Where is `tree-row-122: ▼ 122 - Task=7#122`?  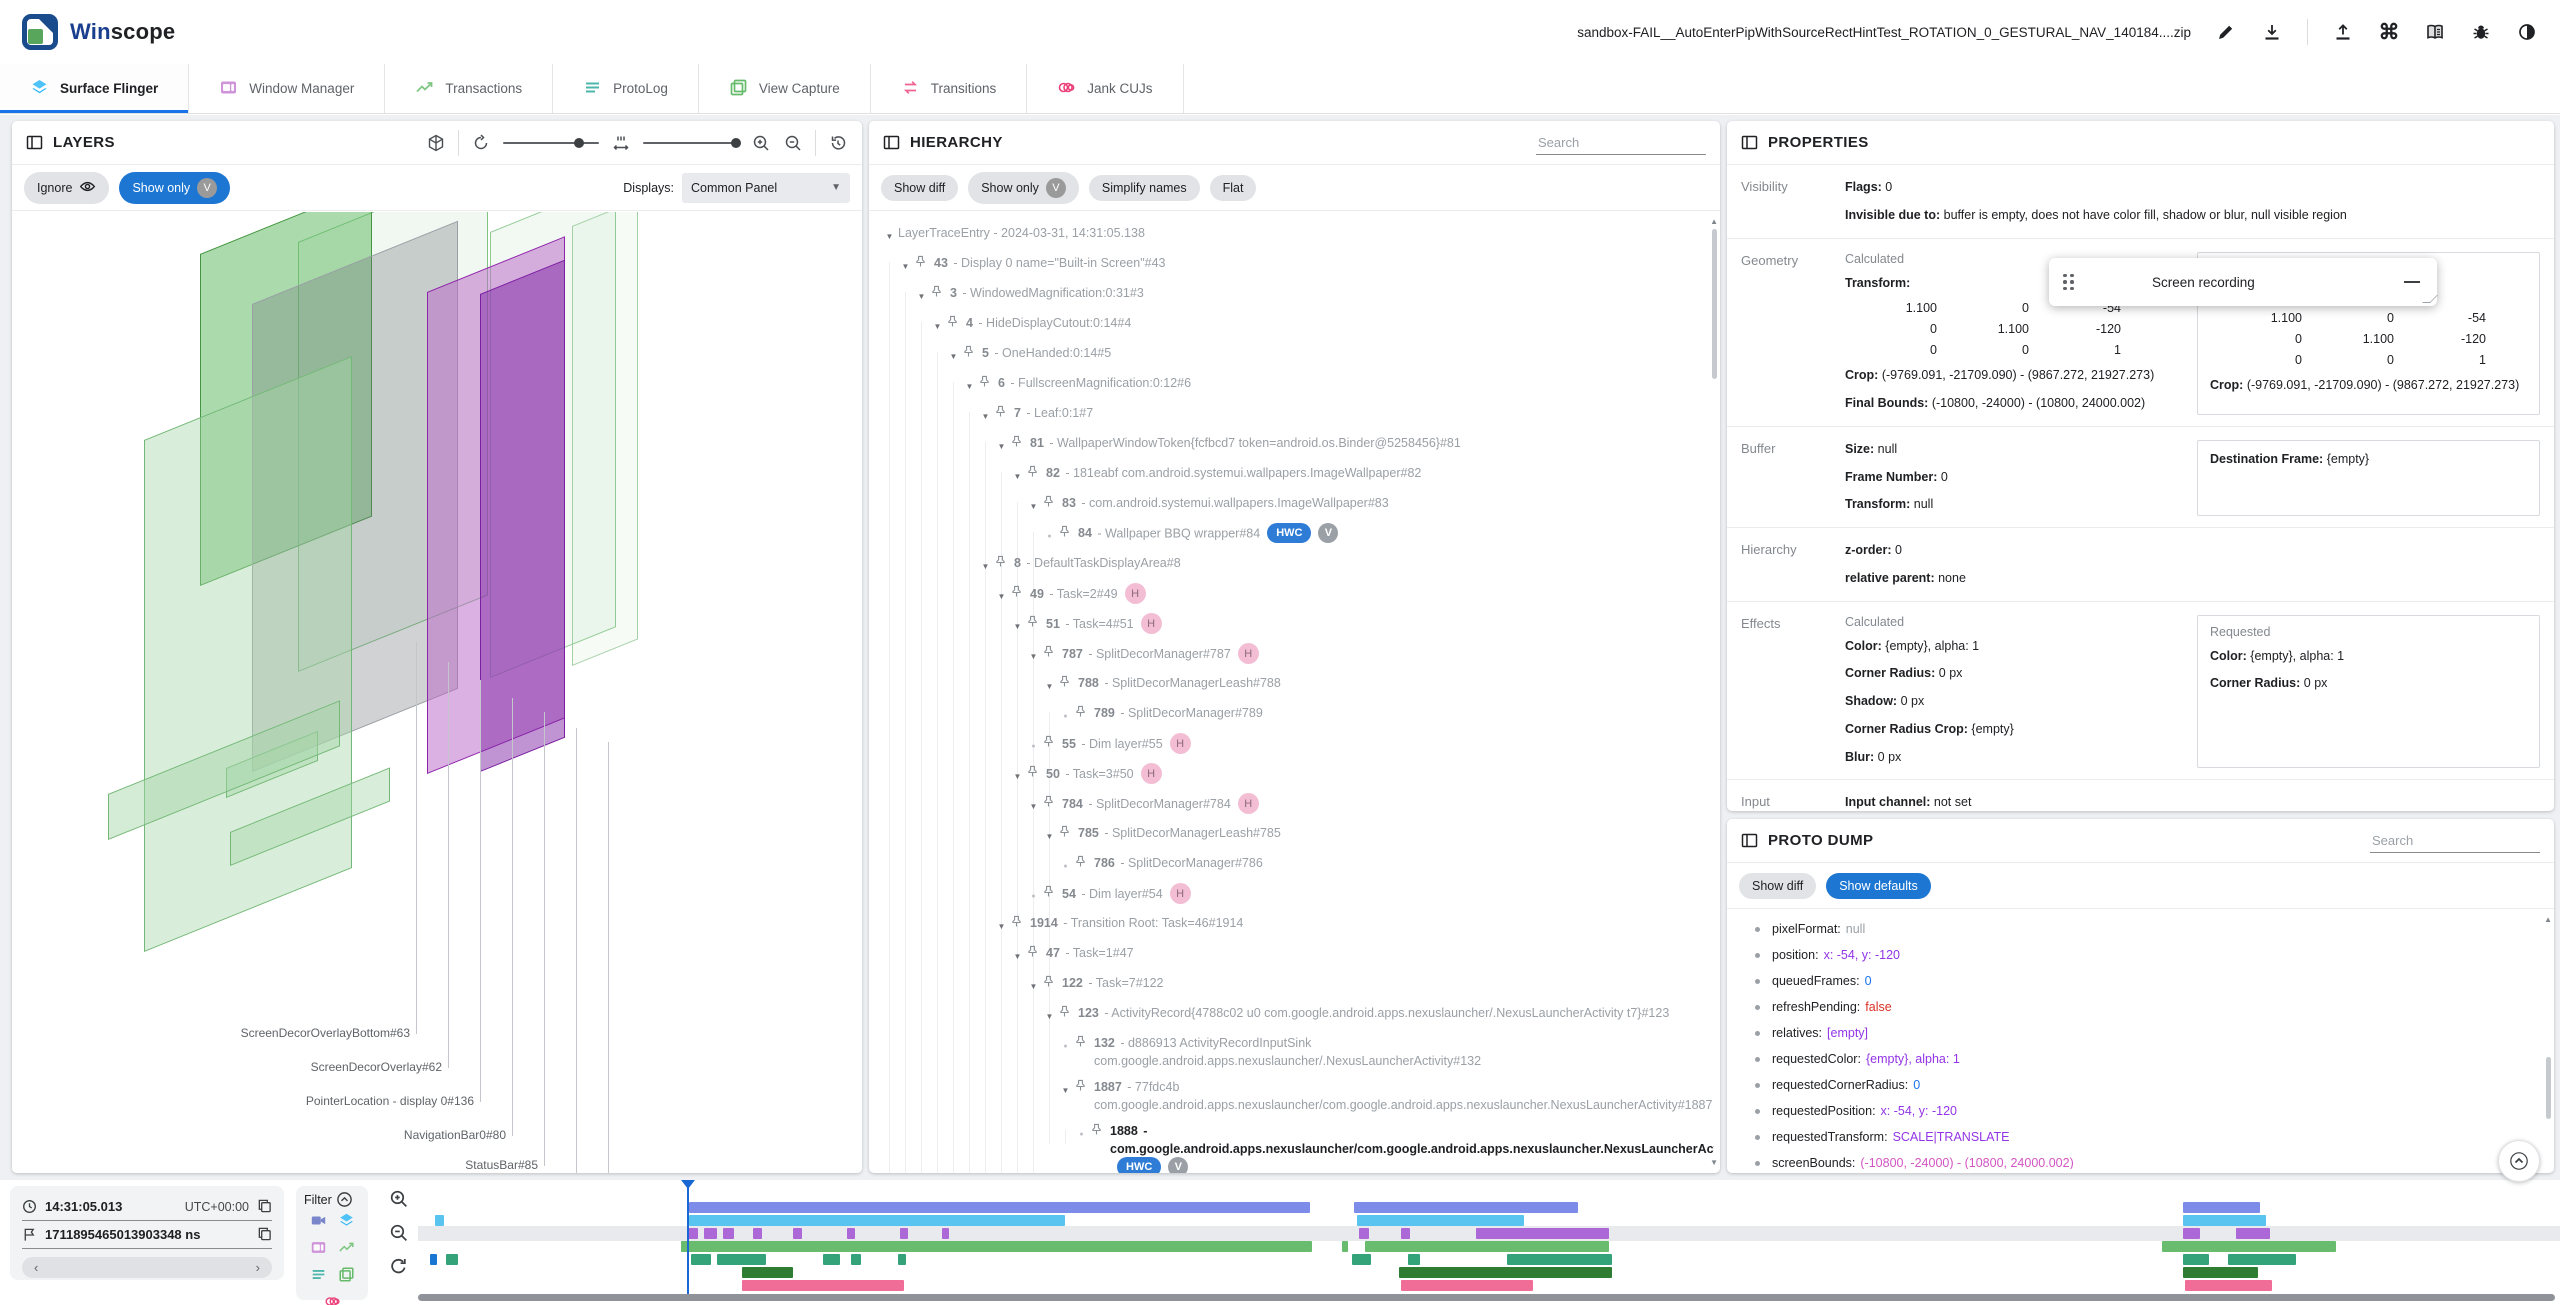 tree-row-122: ▼ 122 - Task=7#122 is located at coordinates (1355, 985).